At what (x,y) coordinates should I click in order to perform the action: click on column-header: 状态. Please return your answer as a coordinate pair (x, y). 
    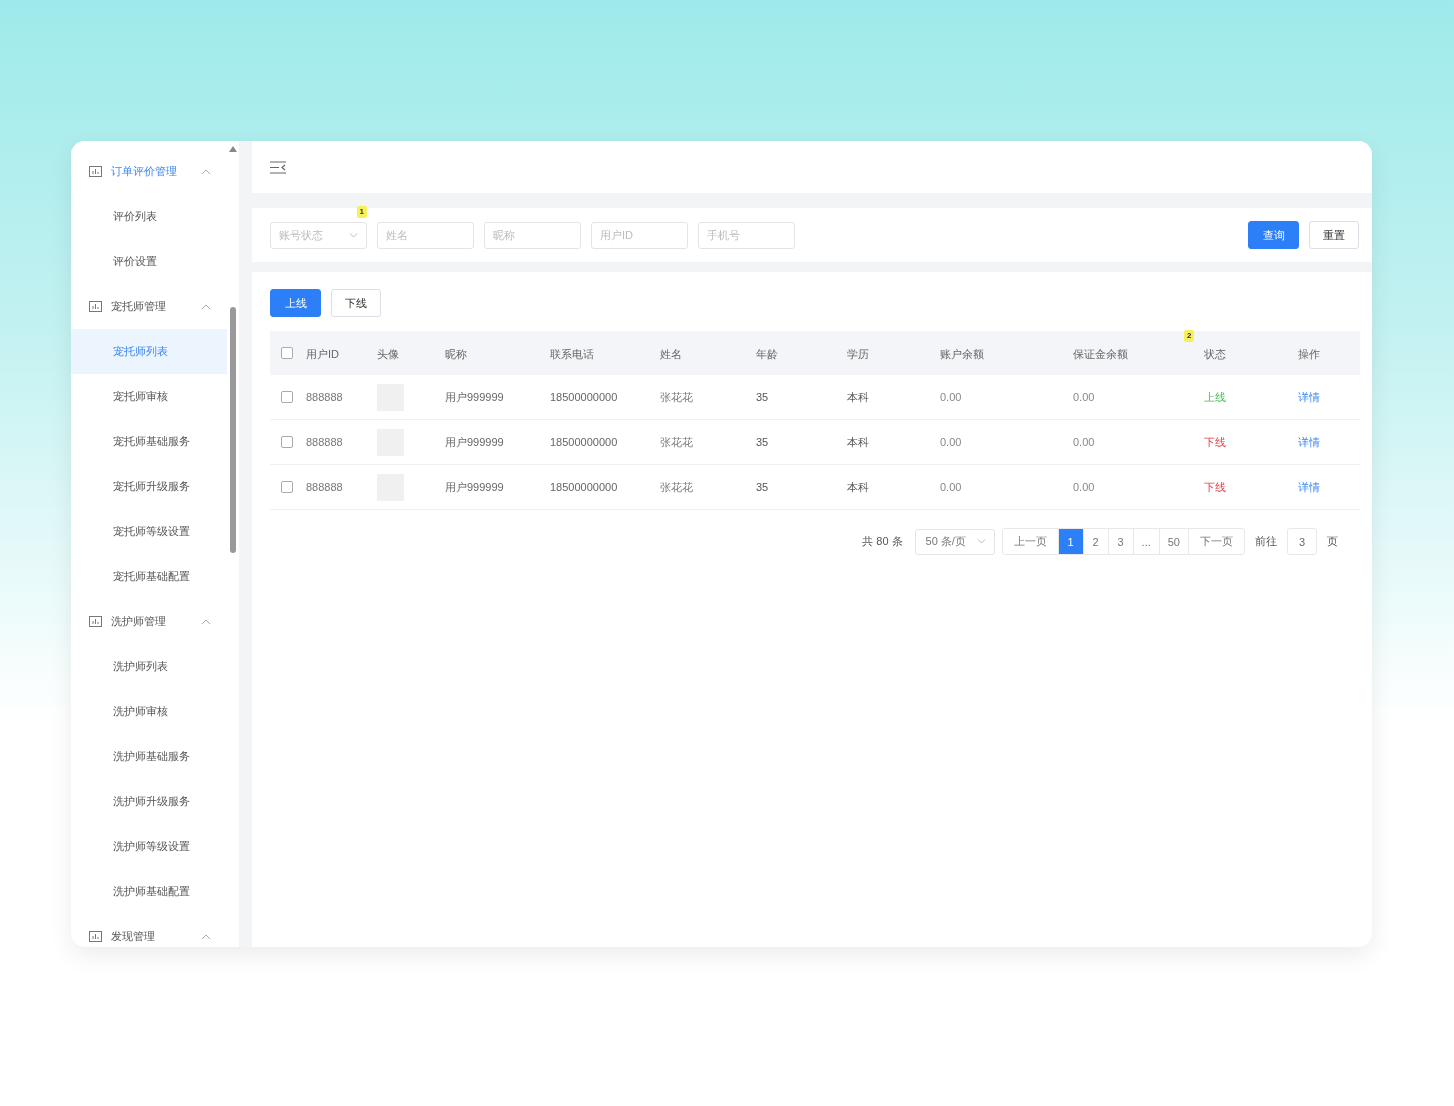
    Looking at the image, I should click on (1214, 354).